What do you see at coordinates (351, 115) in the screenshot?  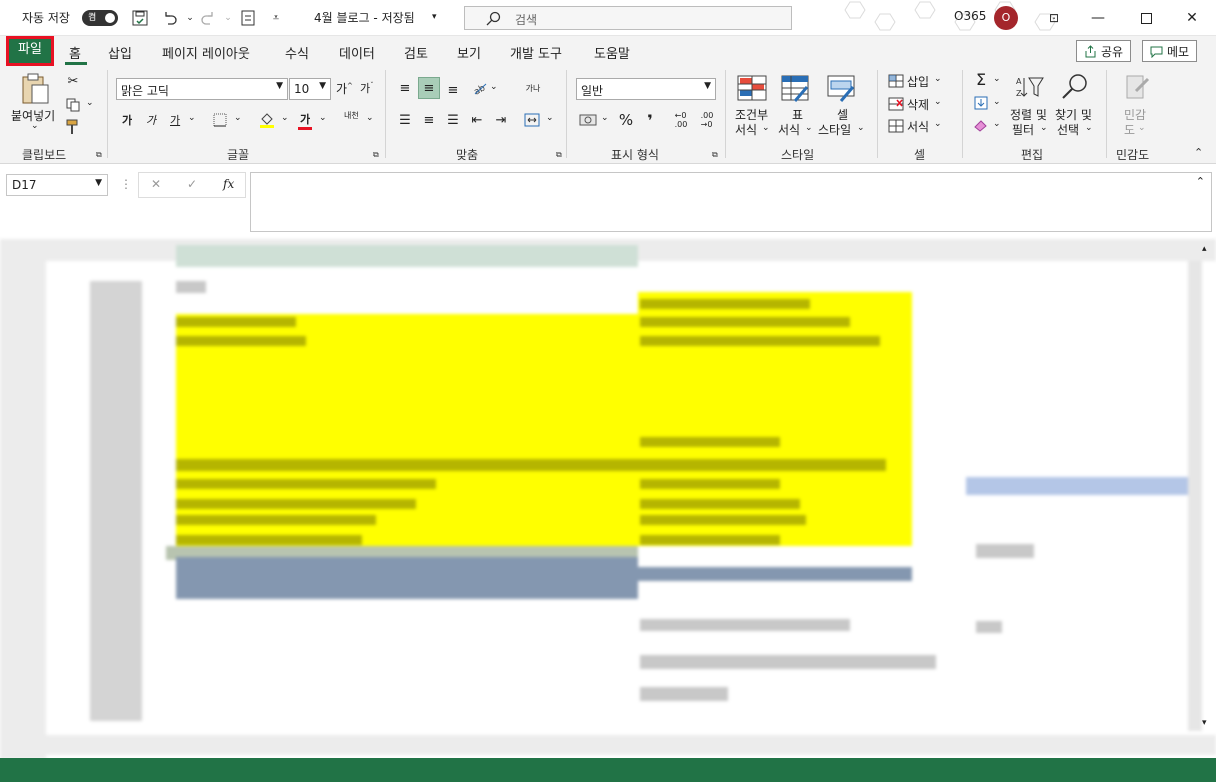 I see `phonetic-button: 내천` at bounding box center [351, 115].